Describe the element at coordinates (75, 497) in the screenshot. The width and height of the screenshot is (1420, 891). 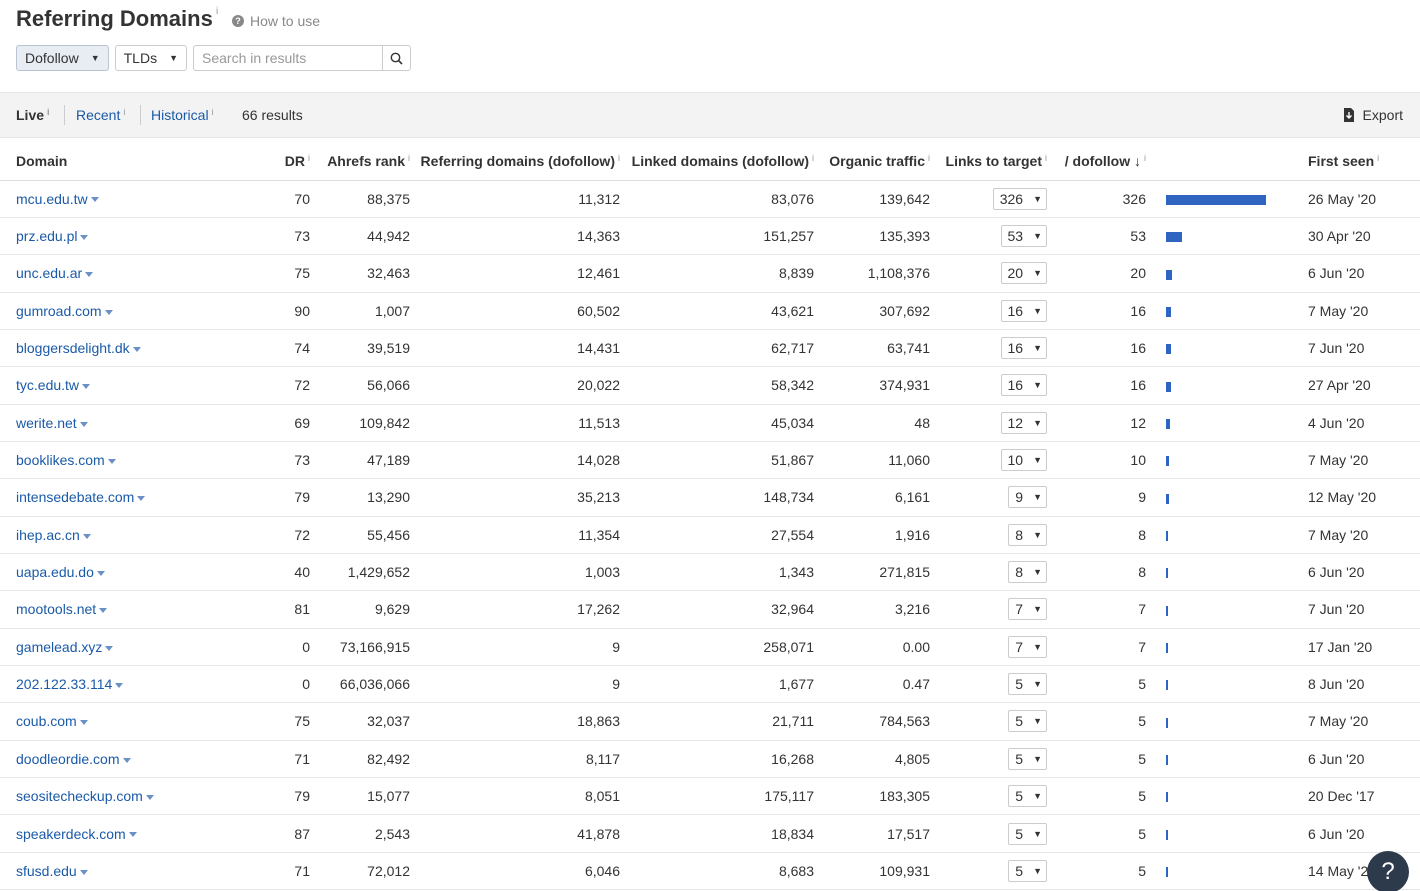
I see `domain-link: intensedebate.com` at that location.